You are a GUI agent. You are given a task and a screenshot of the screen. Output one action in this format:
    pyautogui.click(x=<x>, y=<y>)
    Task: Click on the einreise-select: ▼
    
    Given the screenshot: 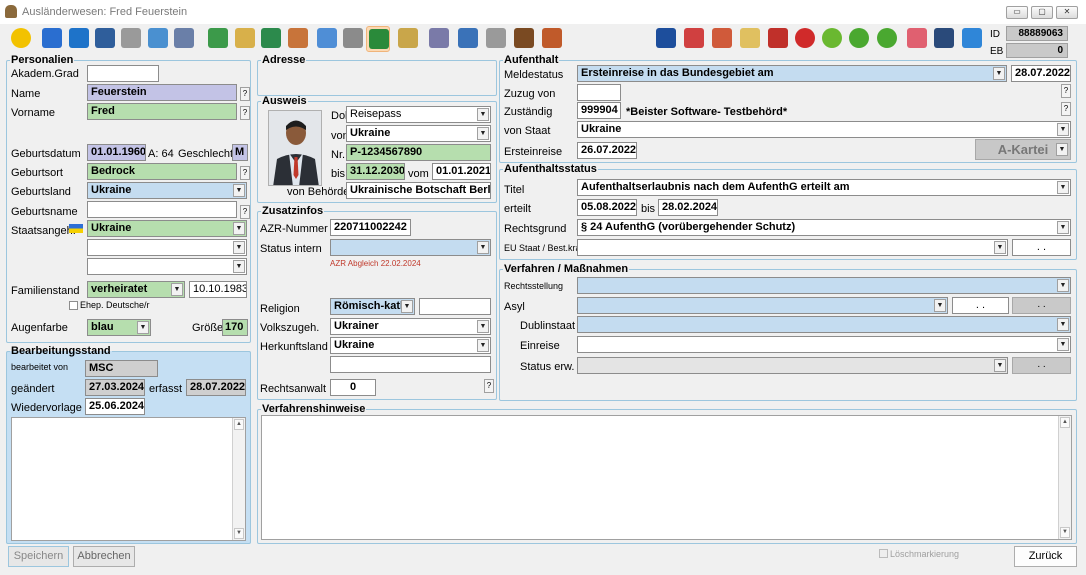 What is the action you would take?
    pyautogui.click(x=824, y=344)
    